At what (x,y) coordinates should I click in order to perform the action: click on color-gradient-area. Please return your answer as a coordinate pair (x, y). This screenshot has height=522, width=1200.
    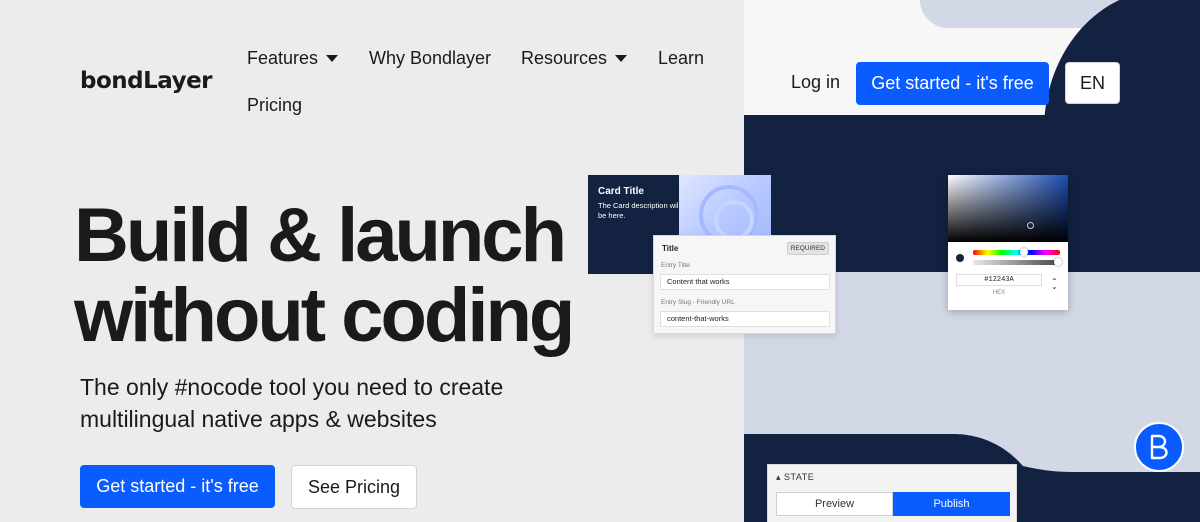
    Looking at the image, I should click on (1008, 208).